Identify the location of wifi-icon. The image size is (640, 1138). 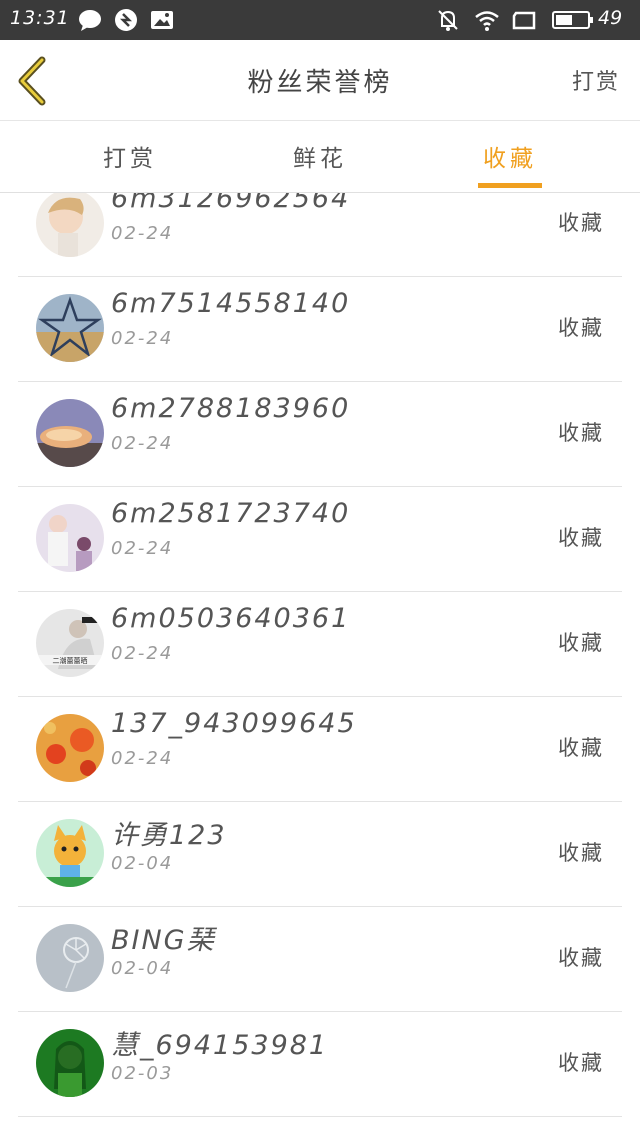
(486, 20).